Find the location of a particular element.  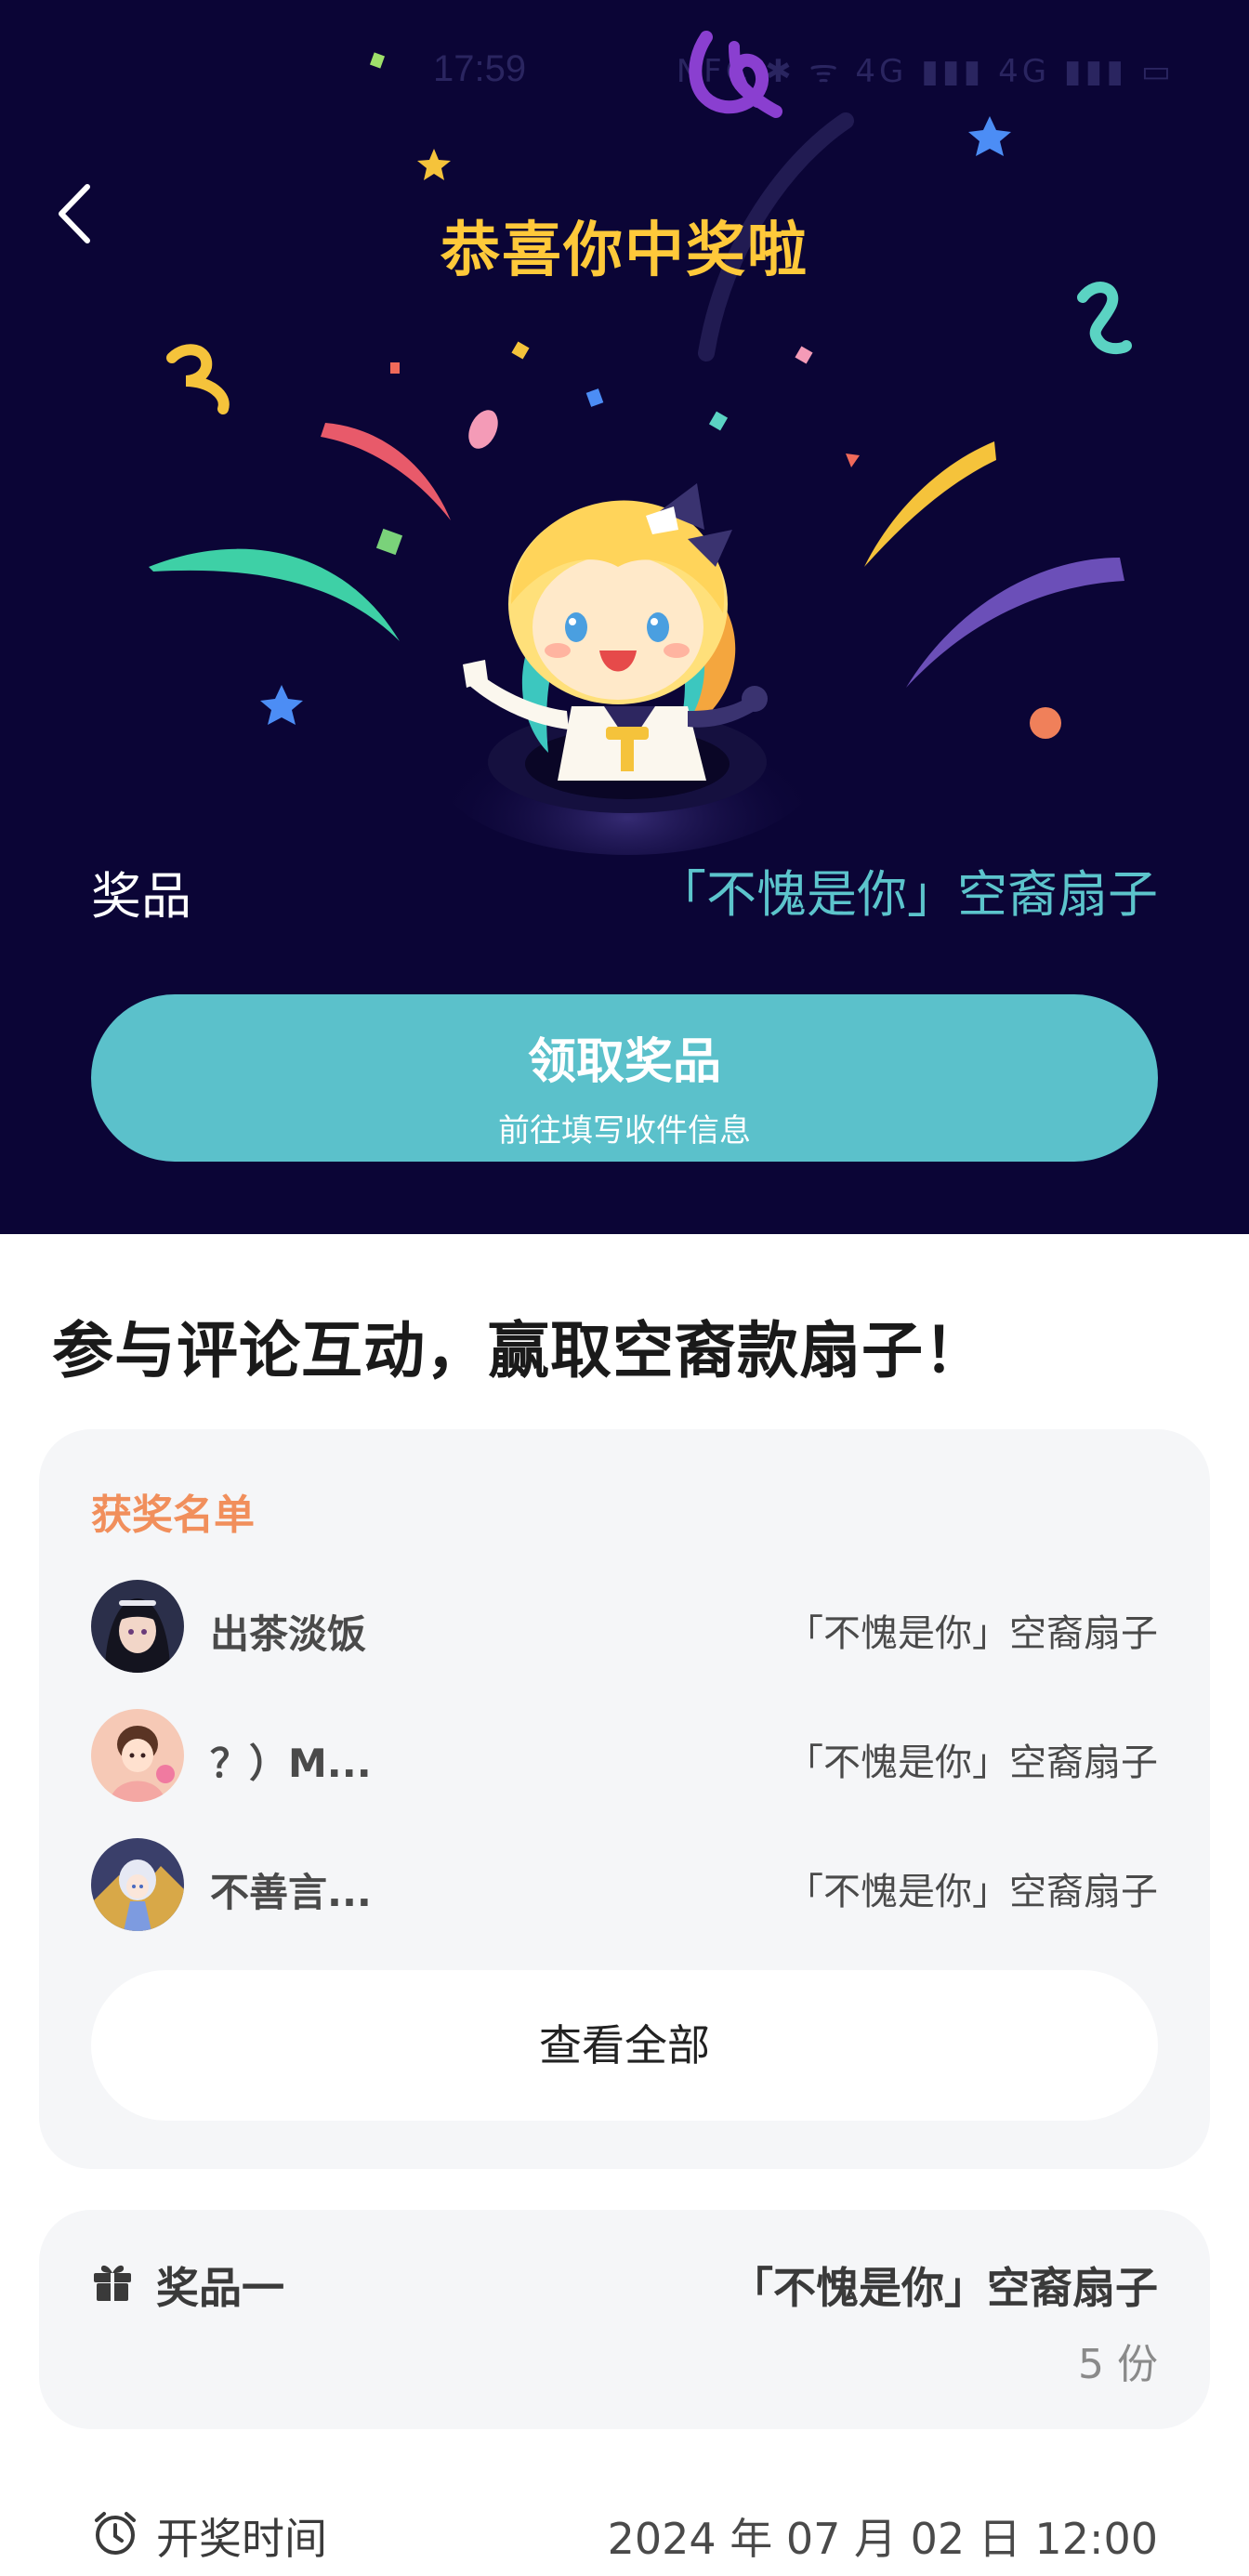

winner-row: 出茶淡饭 「不愧是你」空裔扇子 is located at coordinates (624, 1626).